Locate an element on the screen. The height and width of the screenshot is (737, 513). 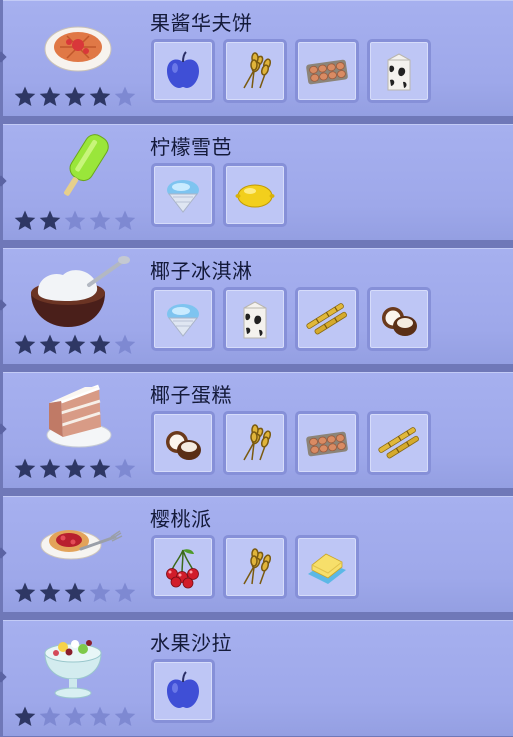
recipe-name: 果酱华夫饼 is located at coordinates (201, 23).